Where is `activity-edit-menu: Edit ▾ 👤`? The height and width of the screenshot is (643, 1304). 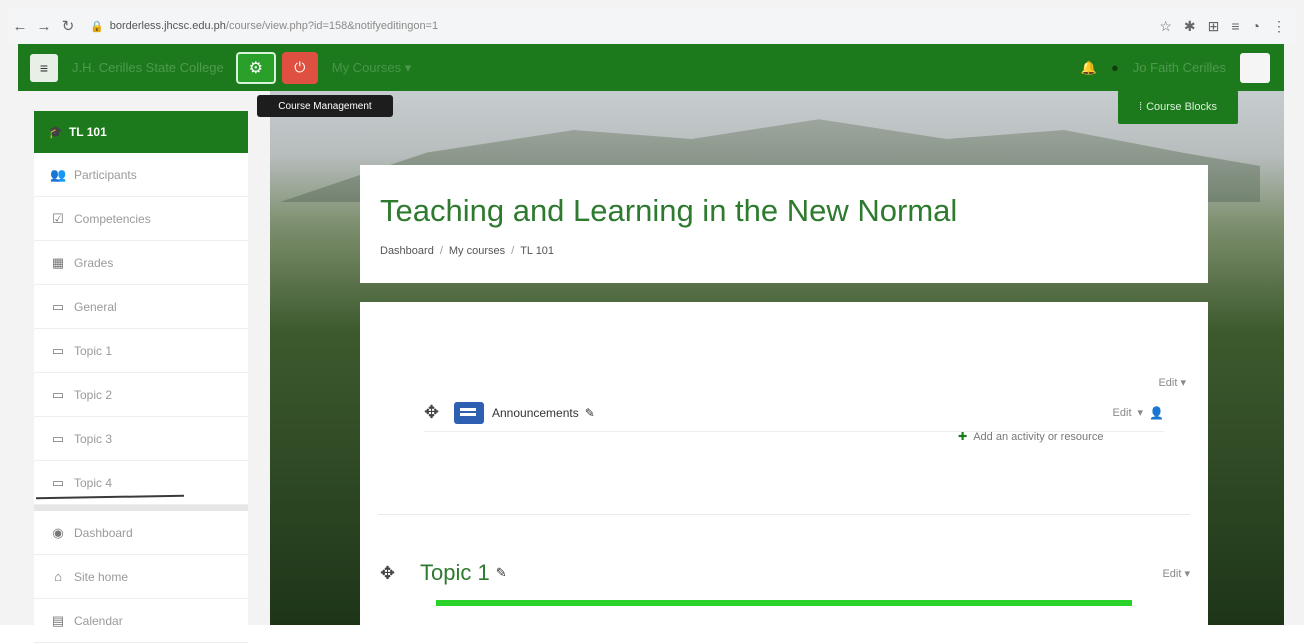 activity-edit-menu: Edit ▾ 👤 is located at coordinates (1138, 413).